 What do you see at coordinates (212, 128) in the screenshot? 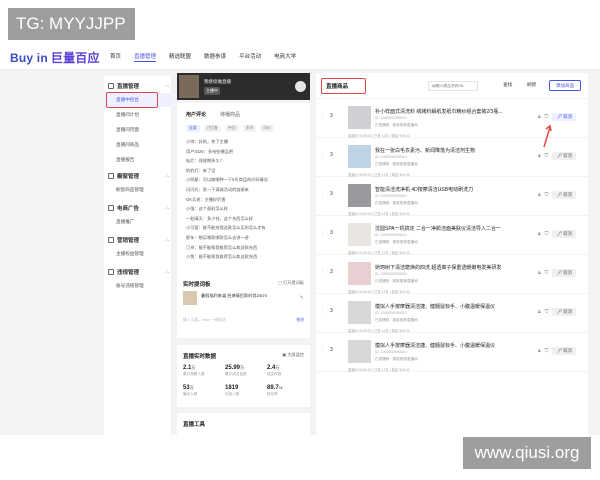
I see `chip-replied: 已回复` at bounding box center [212, 128].